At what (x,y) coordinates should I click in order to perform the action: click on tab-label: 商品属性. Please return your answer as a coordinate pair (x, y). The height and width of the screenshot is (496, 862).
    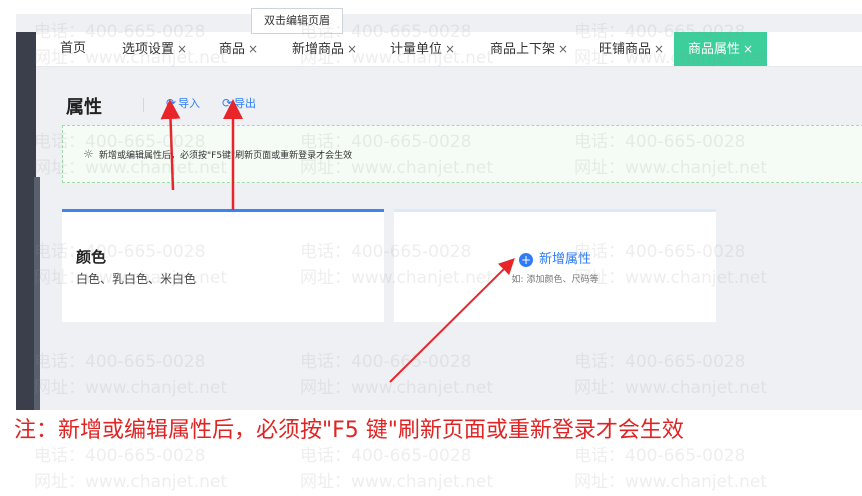
    Looking at the image, I should click on (714, 49).